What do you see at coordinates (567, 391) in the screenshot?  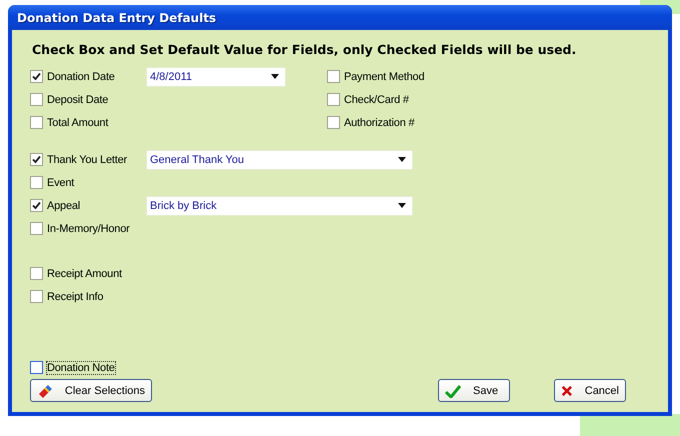 I see `close-icon` at bounding box center [567, 391].